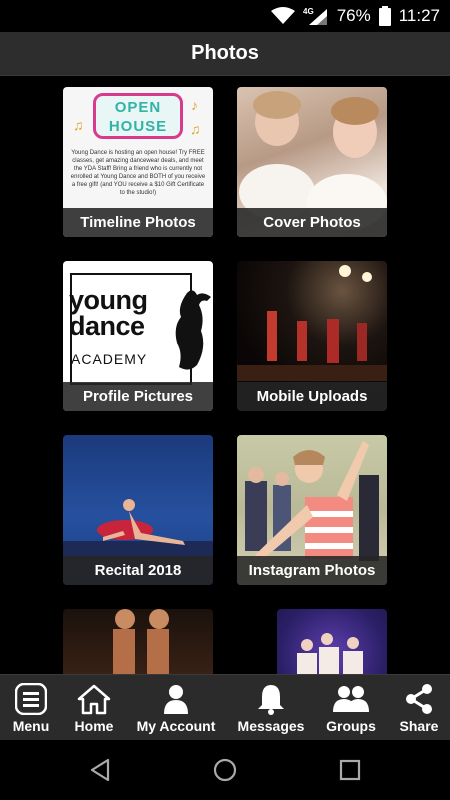  What do you see at coordinates (176, 726) in the screenshot?
I see `nav-label: My Account` at bounding box center [176, 726].